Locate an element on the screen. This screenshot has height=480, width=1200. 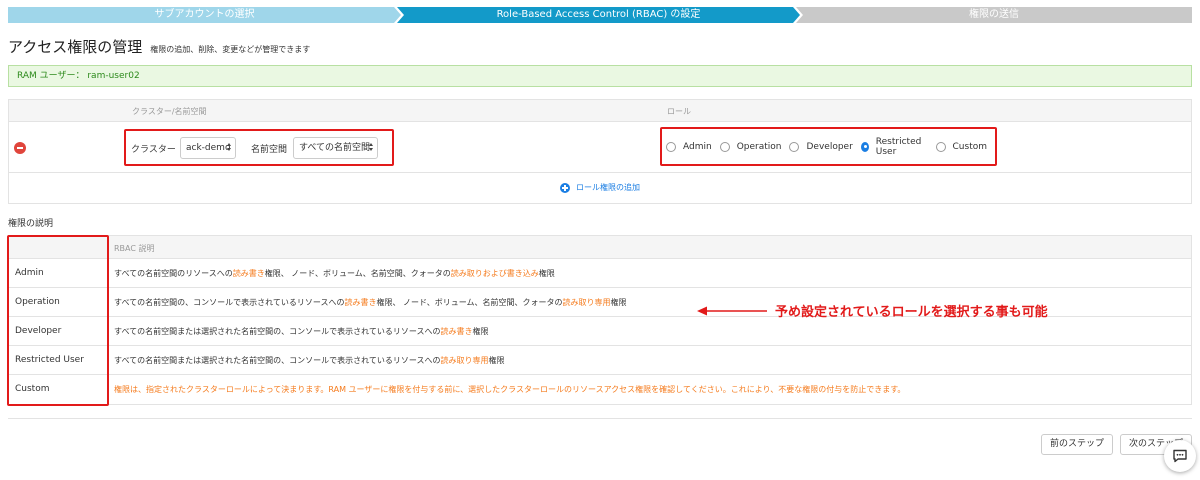
permissions-title: 権限の説明 is located at coordinates (31, 224).